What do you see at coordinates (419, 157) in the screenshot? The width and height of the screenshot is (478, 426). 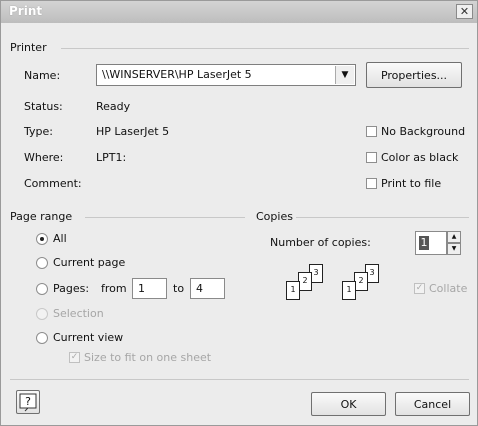 I see `color-as-black-label: Color as black` at bounding box center [419, 157].